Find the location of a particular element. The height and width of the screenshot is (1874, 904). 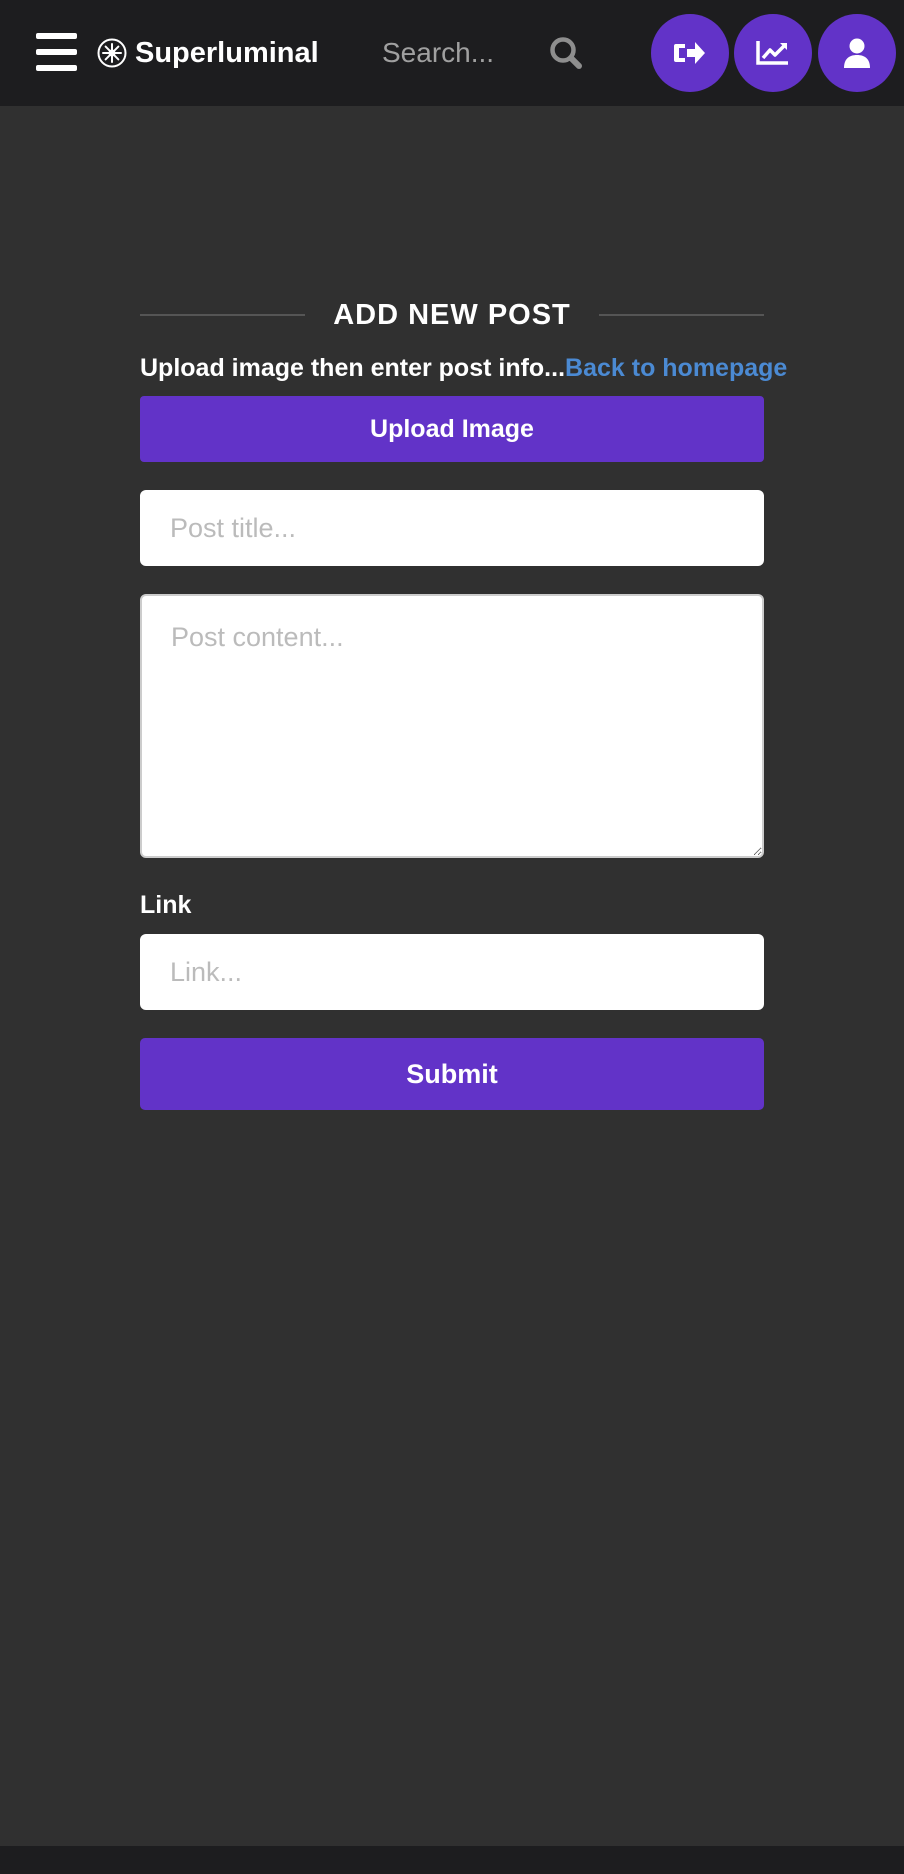

submit-button: Submit is located at coordinates (452, 1074).